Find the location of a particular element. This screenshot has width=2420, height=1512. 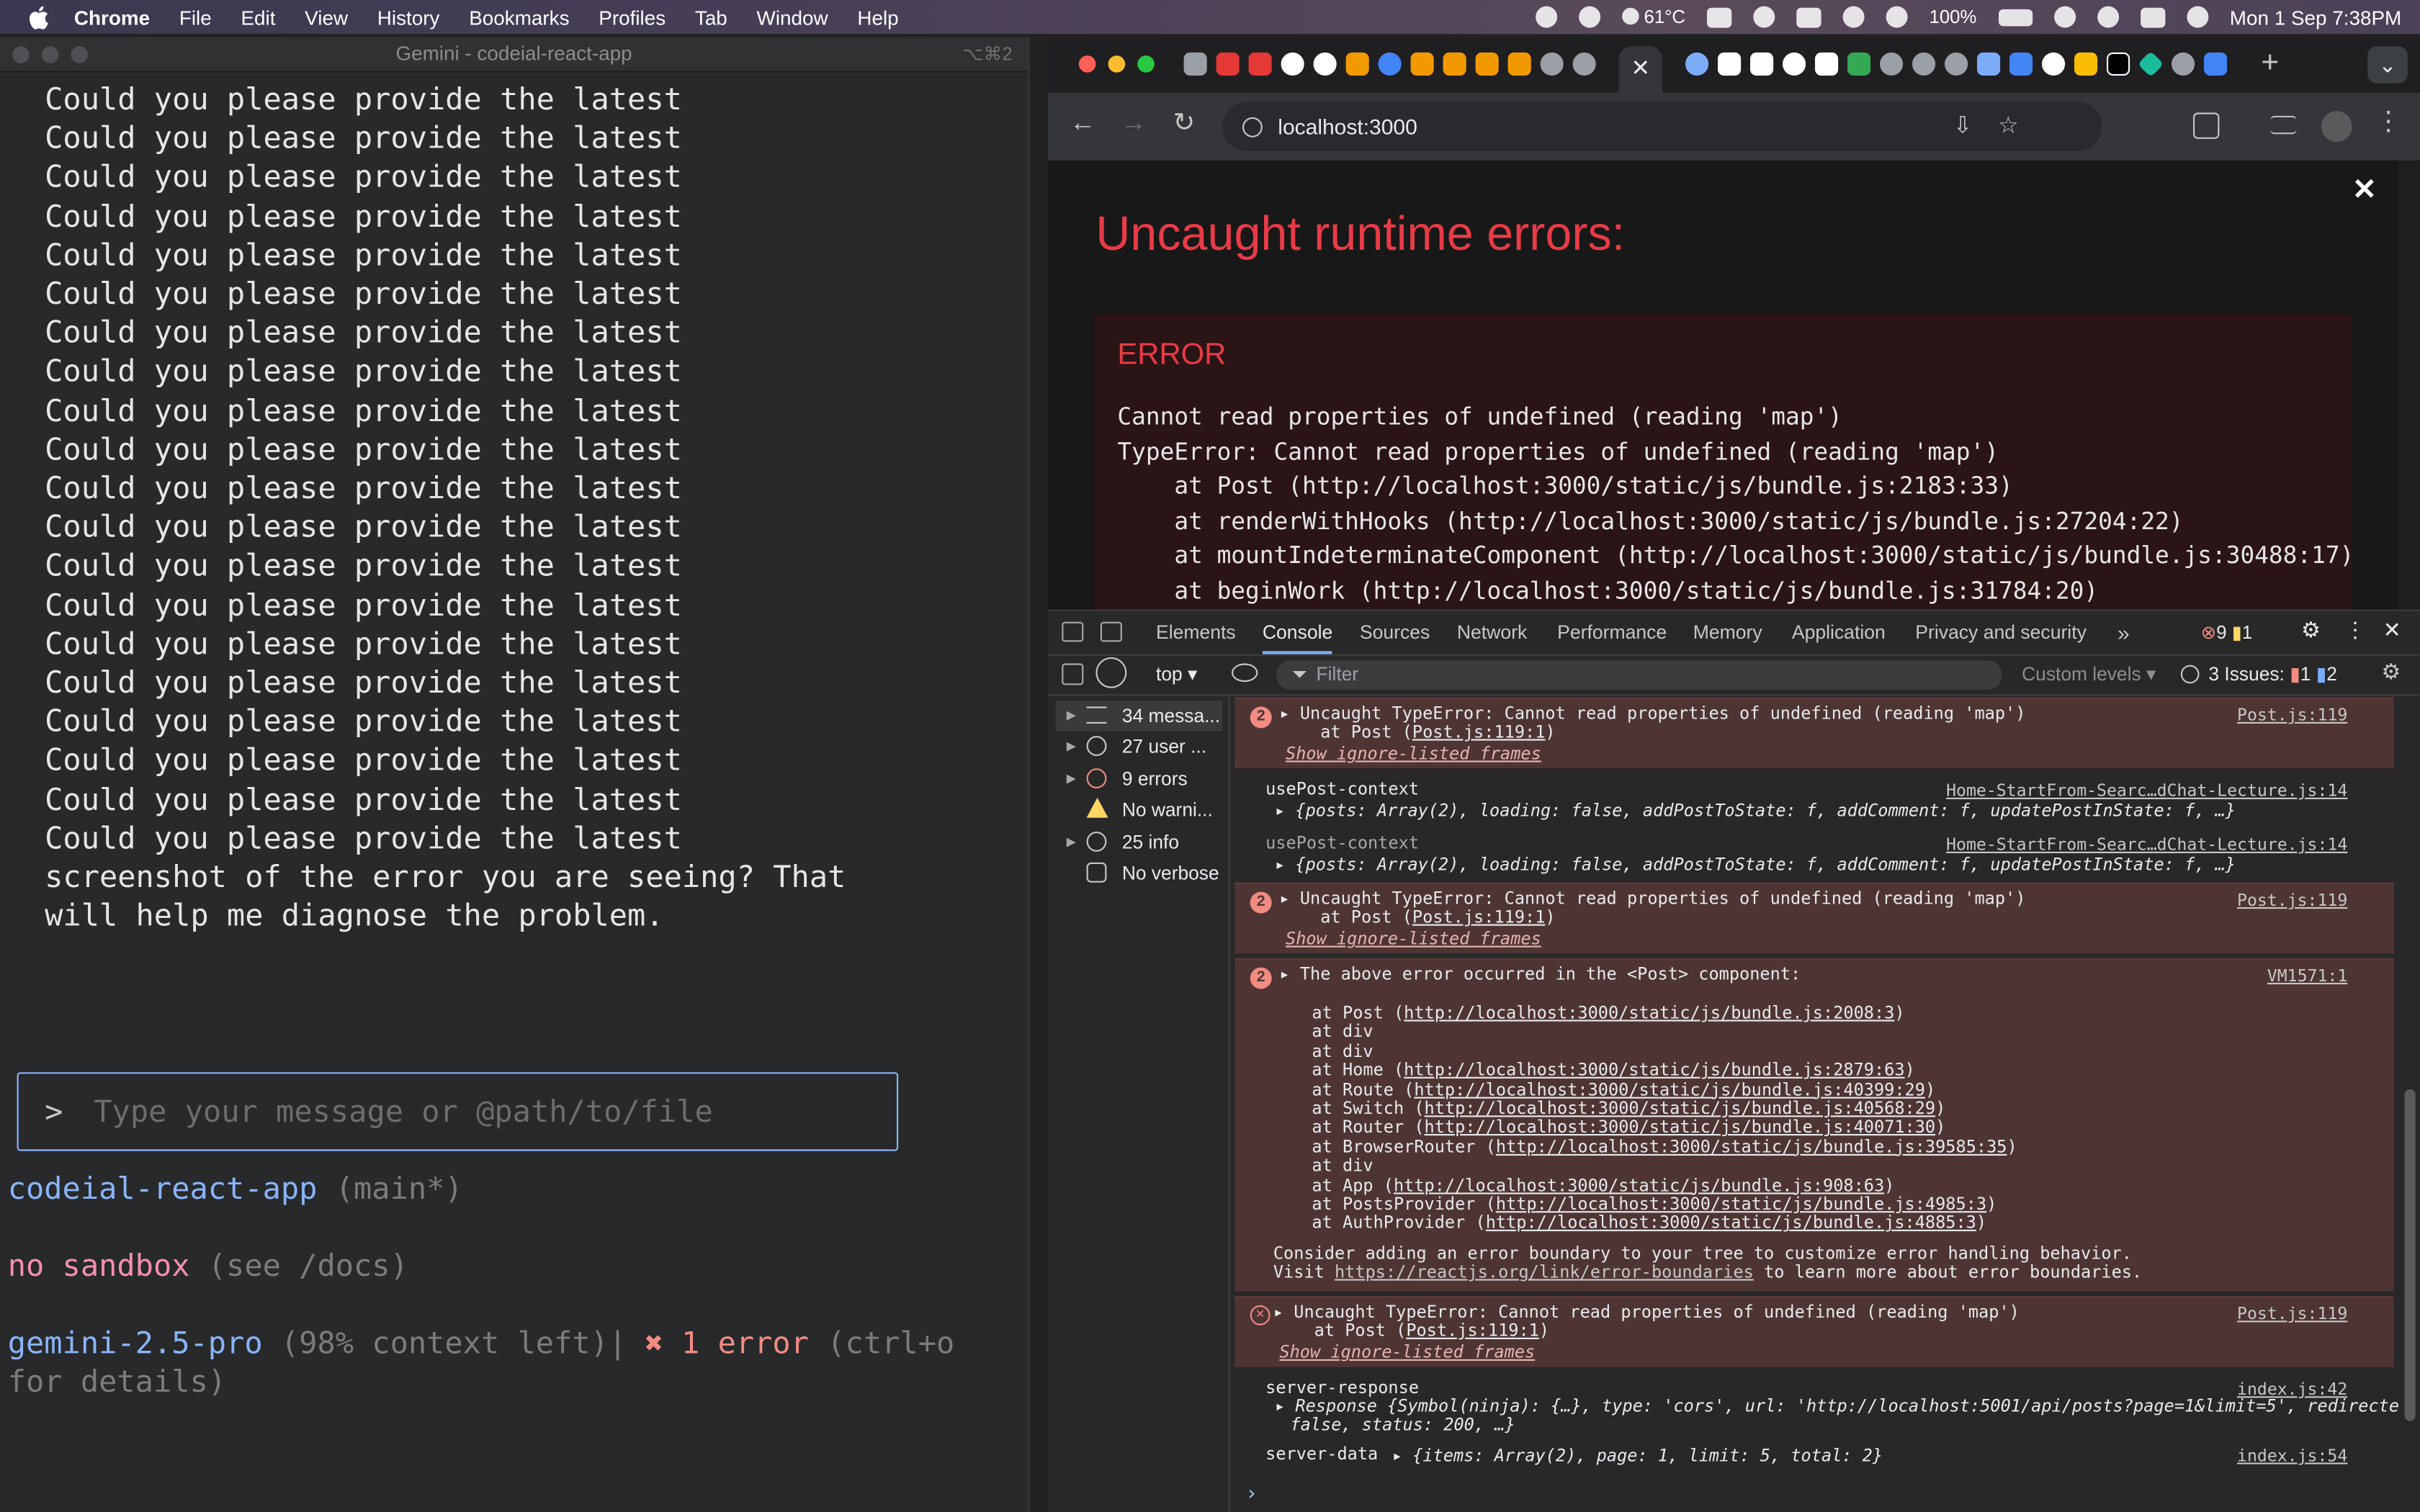

console-scrollbar is located at coordinates (2410, 1255).